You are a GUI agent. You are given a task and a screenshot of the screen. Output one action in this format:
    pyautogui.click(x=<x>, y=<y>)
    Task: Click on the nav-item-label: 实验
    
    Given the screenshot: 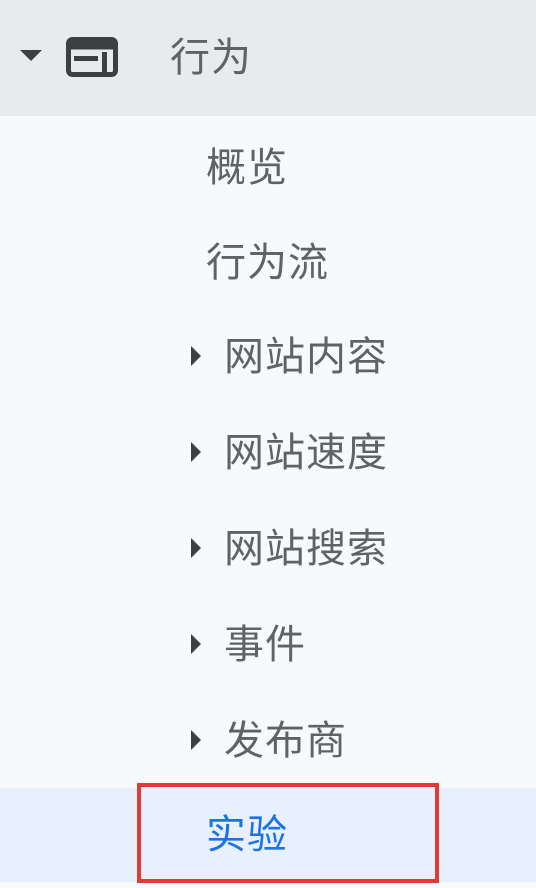 What is the action you would take?
    pyautogui.click(x=247, y=835)
    